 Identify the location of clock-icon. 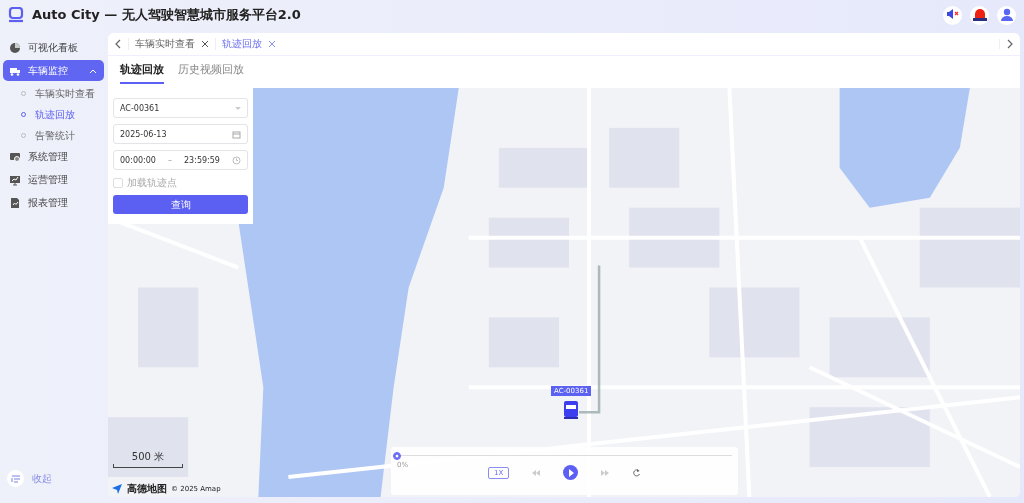
(236, 160).